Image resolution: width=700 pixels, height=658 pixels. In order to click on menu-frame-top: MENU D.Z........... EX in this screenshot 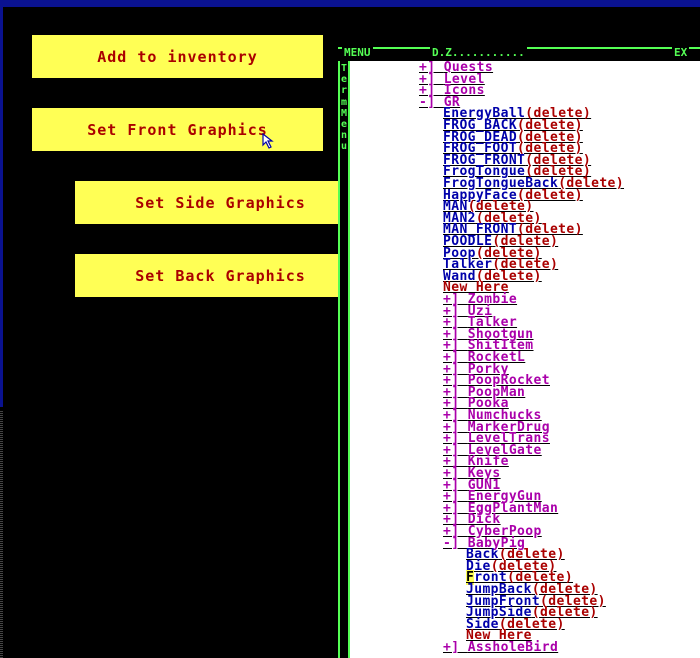, I will do `click(519, 54)`.